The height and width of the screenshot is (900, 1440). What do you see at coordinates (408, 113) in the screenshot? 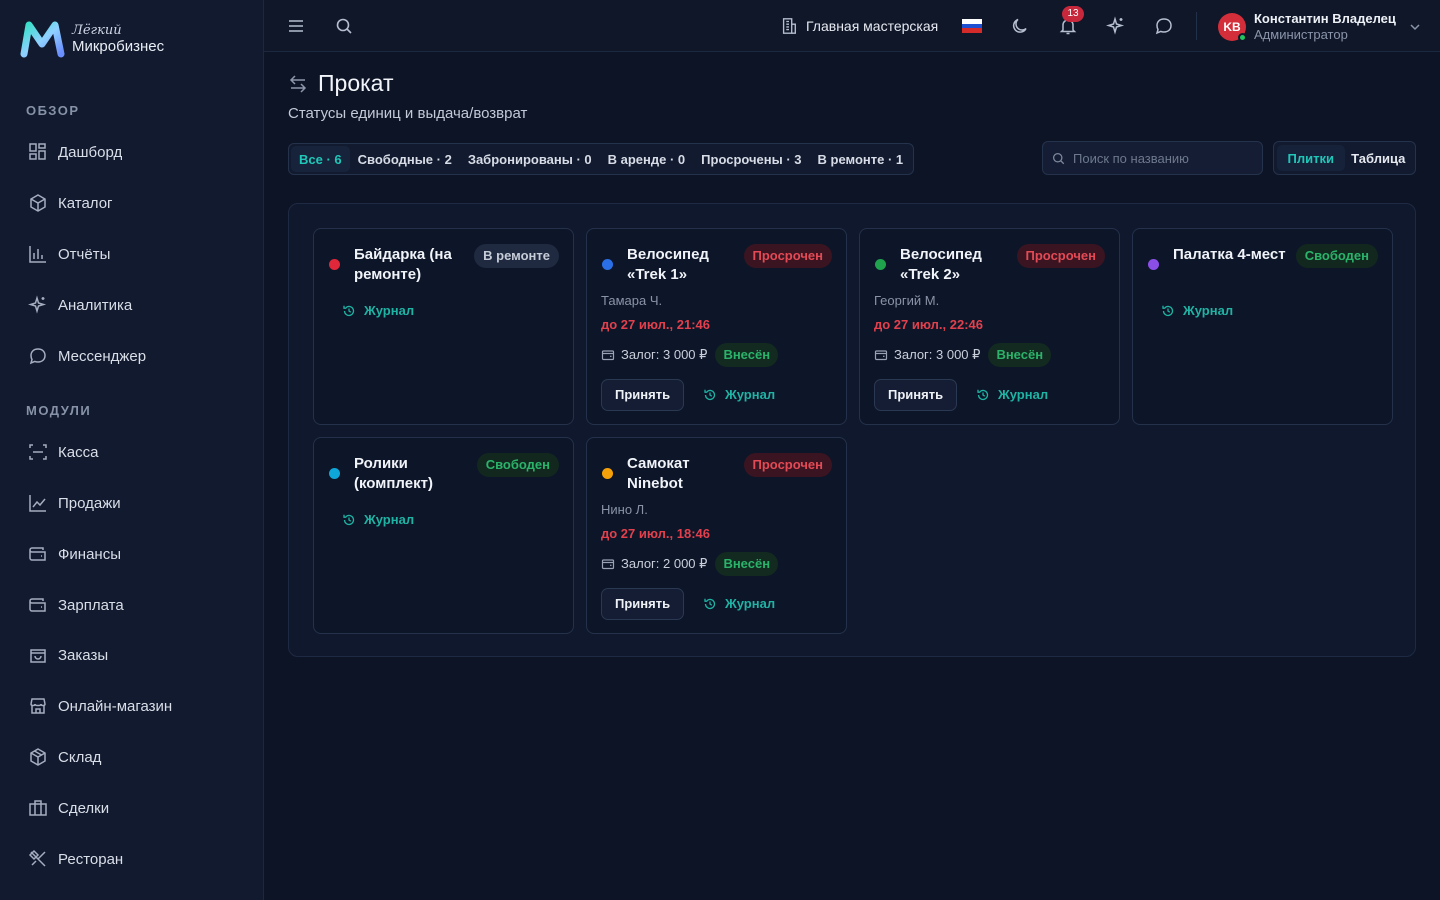
I see `page-subtitle: Статусы единиц и выдача/возврат` at bounding box center [408, 113].